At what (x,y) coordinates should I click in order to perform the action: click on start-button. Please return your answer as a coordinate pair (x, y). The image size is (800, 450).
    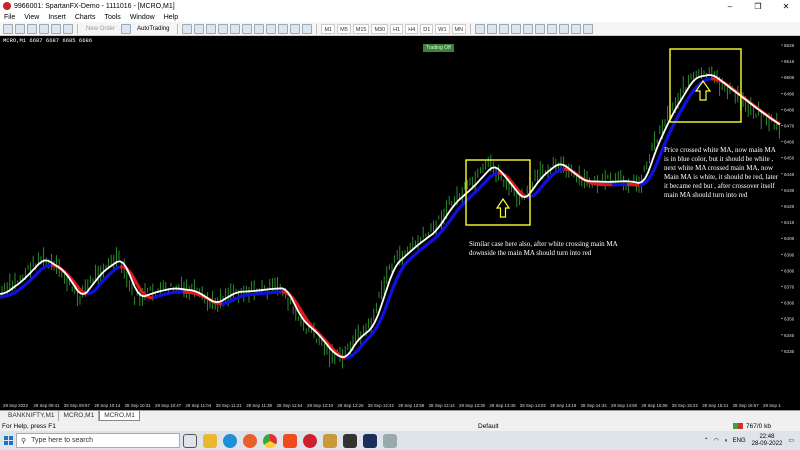
    Looking at the image, I should click on (8, 440).